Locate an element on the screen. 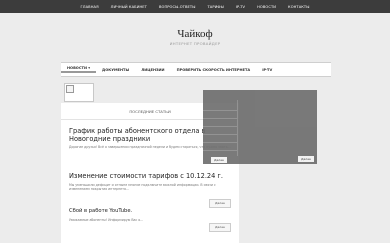 The image size is (390, 243). topnav-link-home: Главная is located at coordinates (89, 7).